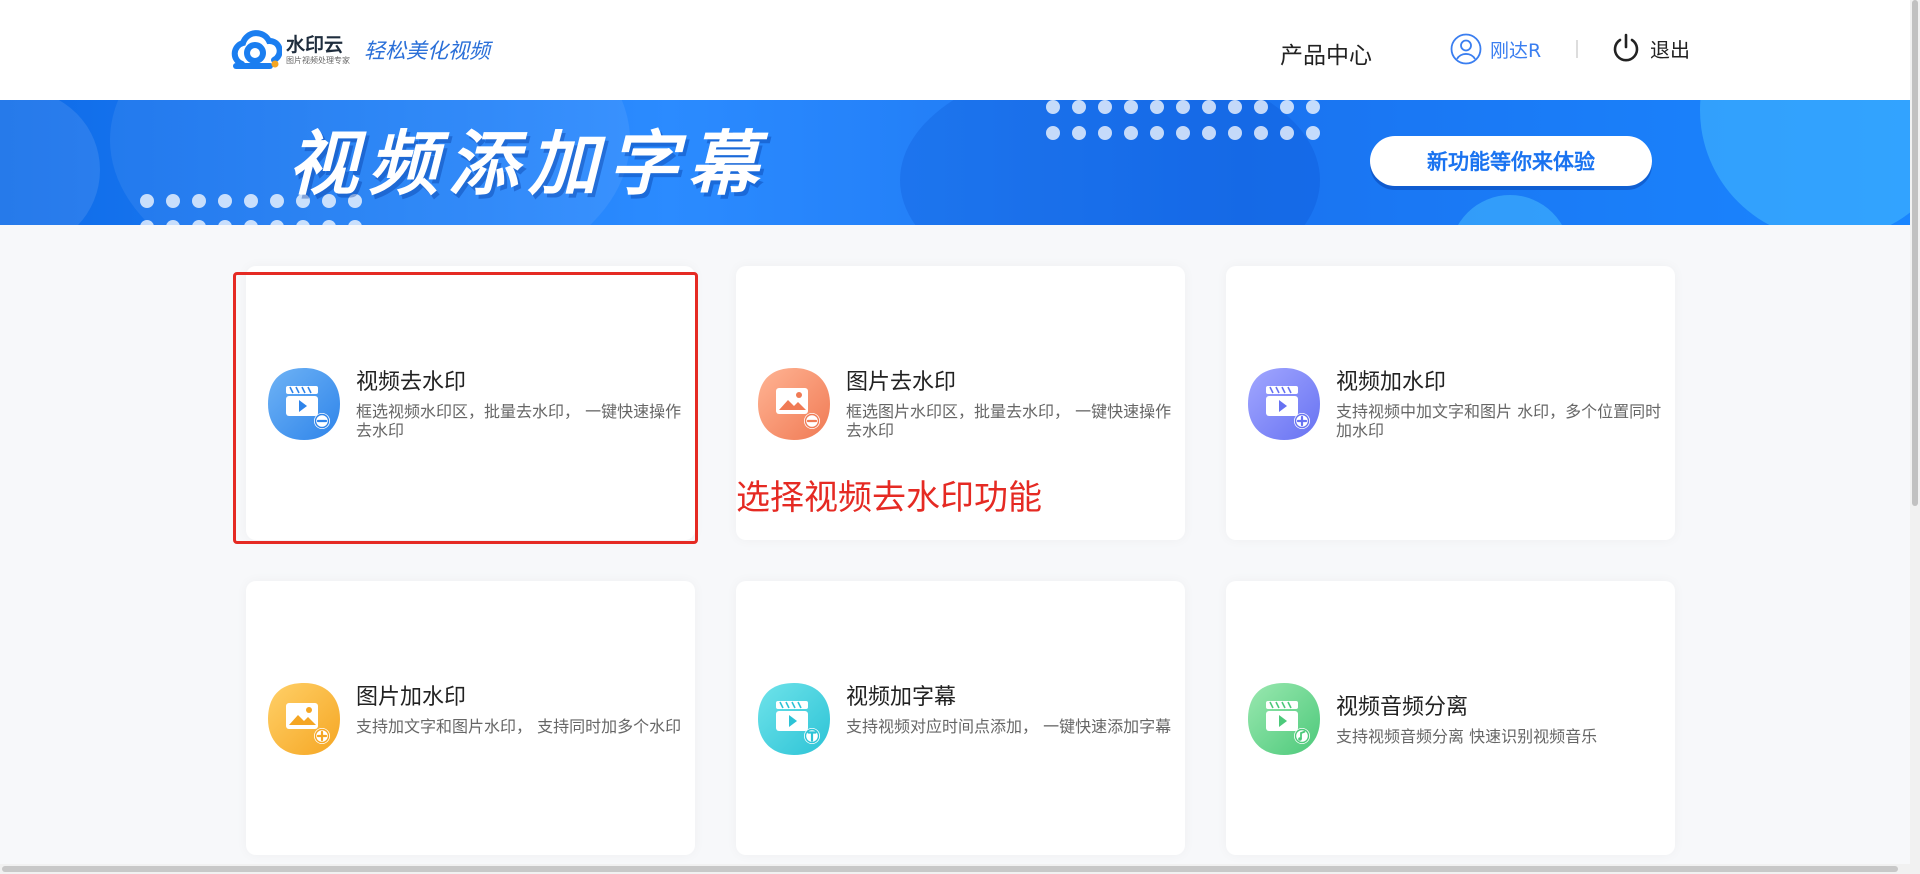  What do you see at coordinates (304, 719) in the screenshot?
I see `image-plus-icon` at bounding box center [304, 719].